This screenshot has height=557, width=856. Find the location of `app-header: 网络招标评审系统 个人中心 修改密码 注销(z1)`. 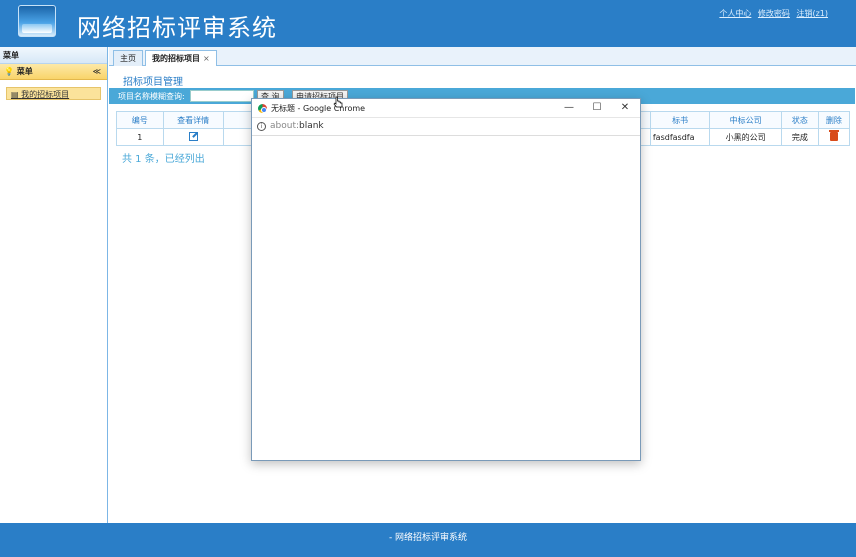

app-header: 网络招标评审系统 个人中心 修改密码 注销(z1) is located at coordinates (428, 23).